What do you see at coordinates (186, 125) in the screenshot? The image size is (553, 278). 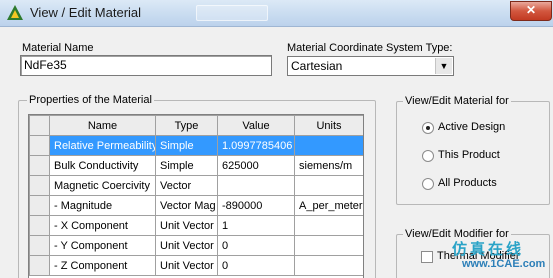 I see `column-header-type: Type` at bounding box center [186, 125].